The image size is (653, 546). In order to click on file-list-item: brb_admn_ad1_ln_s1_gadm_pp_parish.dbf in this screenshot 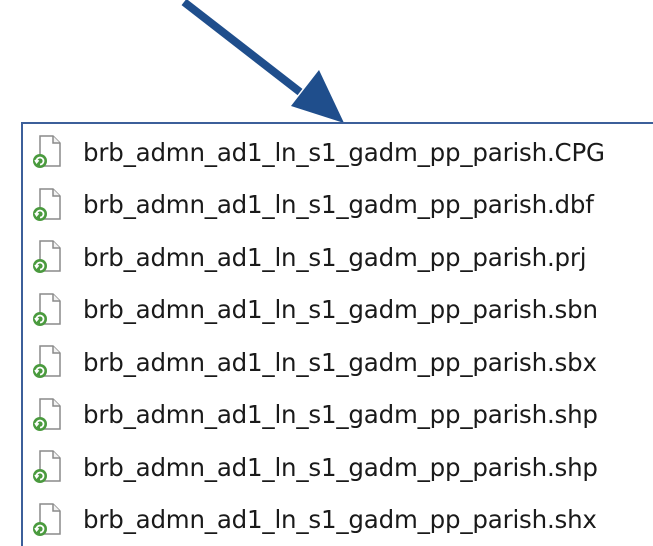, I will do `click(318, 205)`.